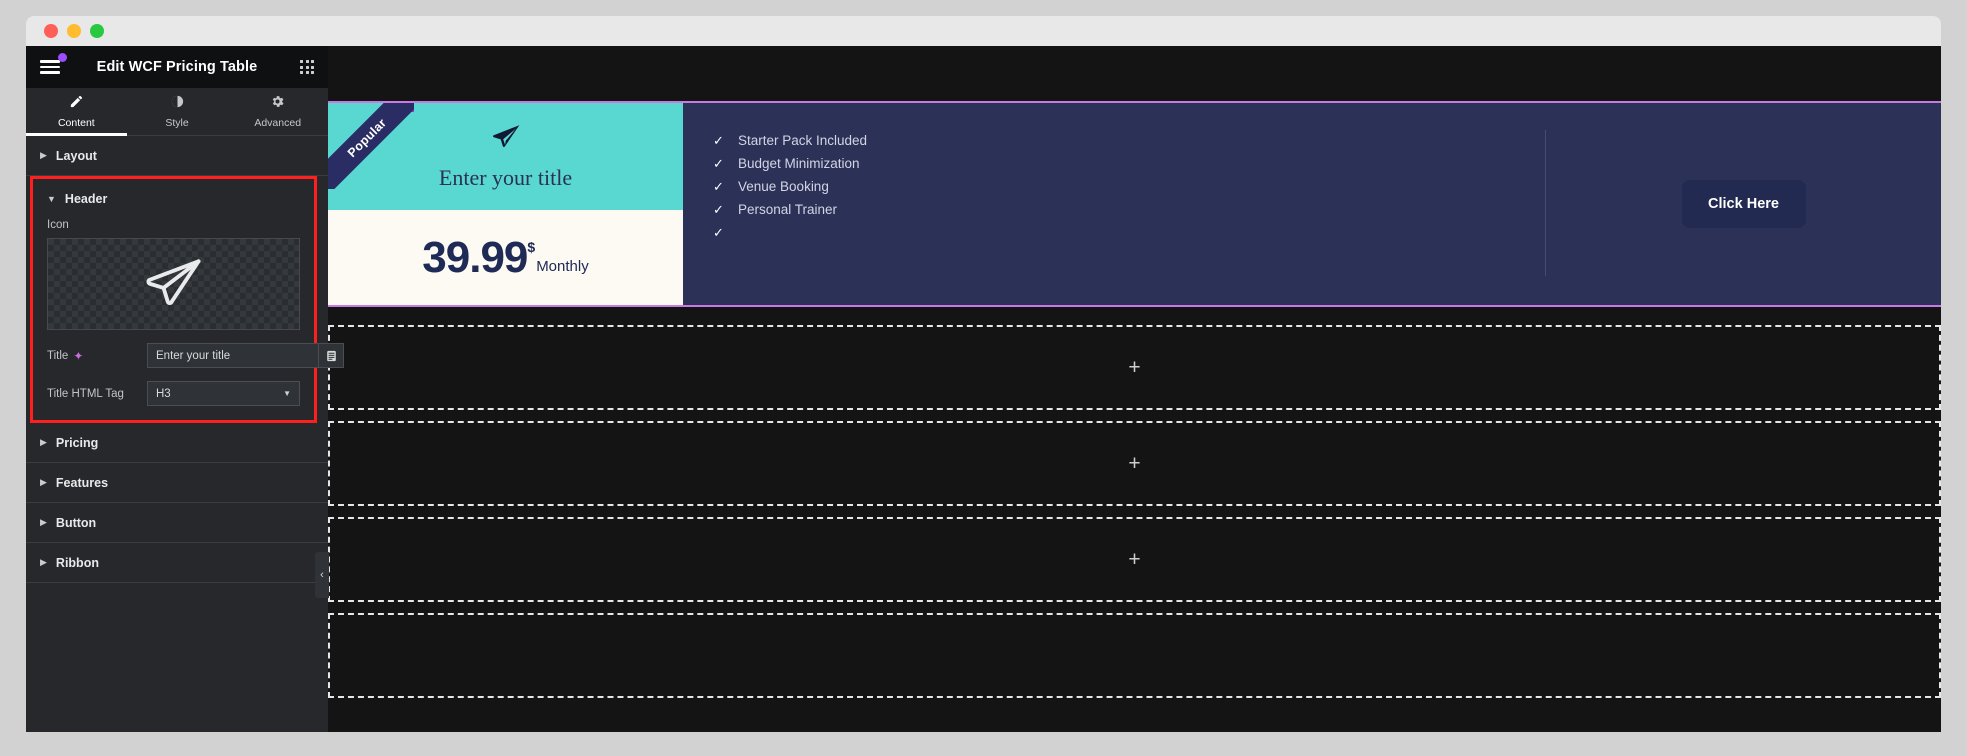 The width and height of the screenshot is (1967, 756). I want to click on ai-sparkle-icon: ✦, so click(78, 356).